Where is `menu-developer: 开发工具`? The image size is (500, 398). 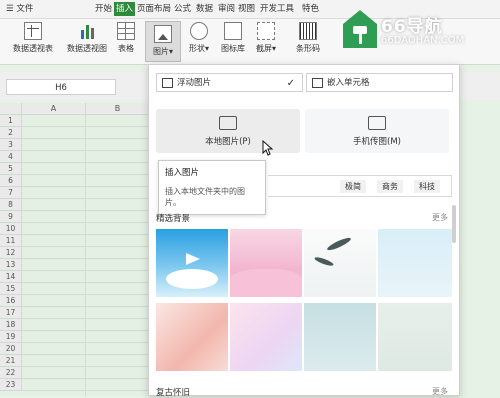 menu-developer: 开发工具 is located at coordinates (277, 9).